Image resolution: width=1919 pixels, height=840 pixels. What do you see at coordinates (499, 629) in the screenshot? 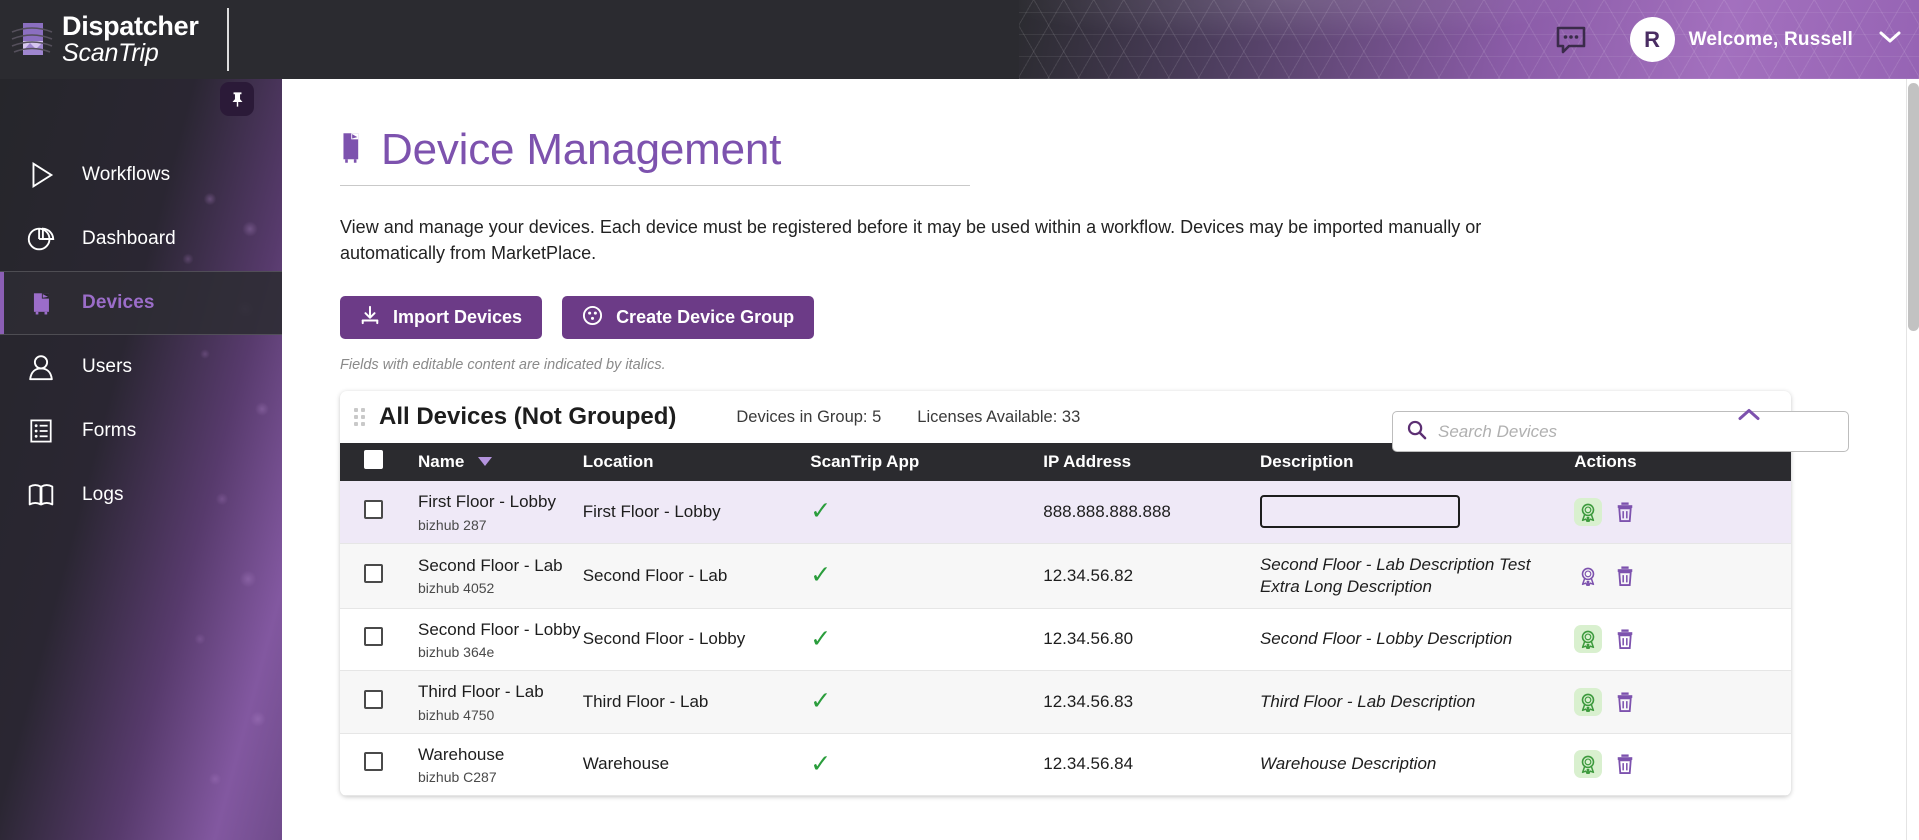
I see `device-name: Second Floor - Lobby` at bounding box center [499, 629].